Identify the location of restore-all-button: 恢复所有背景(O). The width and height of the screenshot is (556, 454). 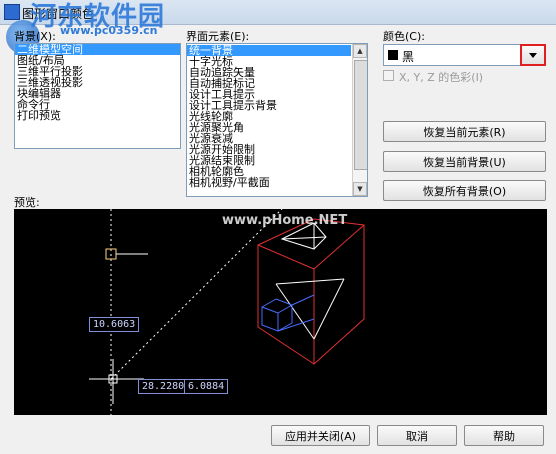
(464, 190).